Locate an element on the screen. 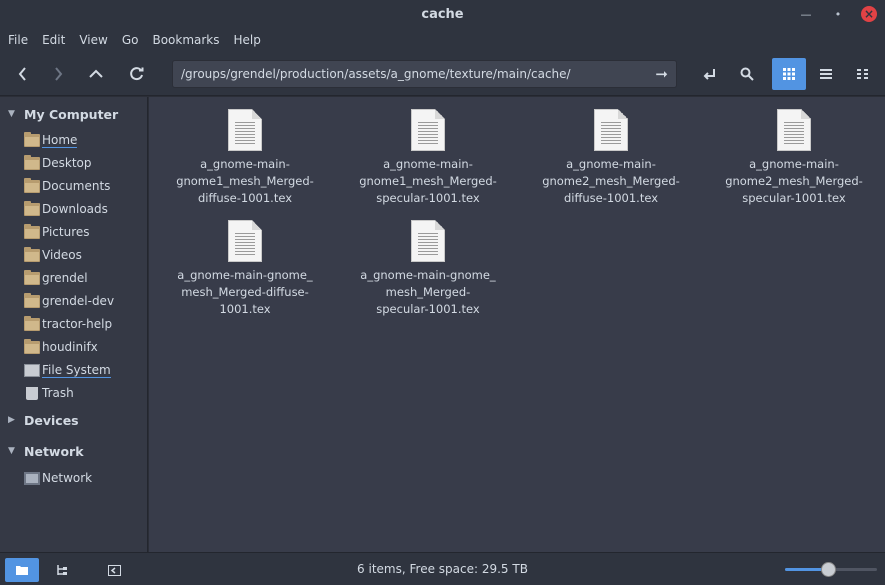 Image resolution: width=885 pixels, height=585 pixels. menu-view: View is located at coordinates (93, 40).